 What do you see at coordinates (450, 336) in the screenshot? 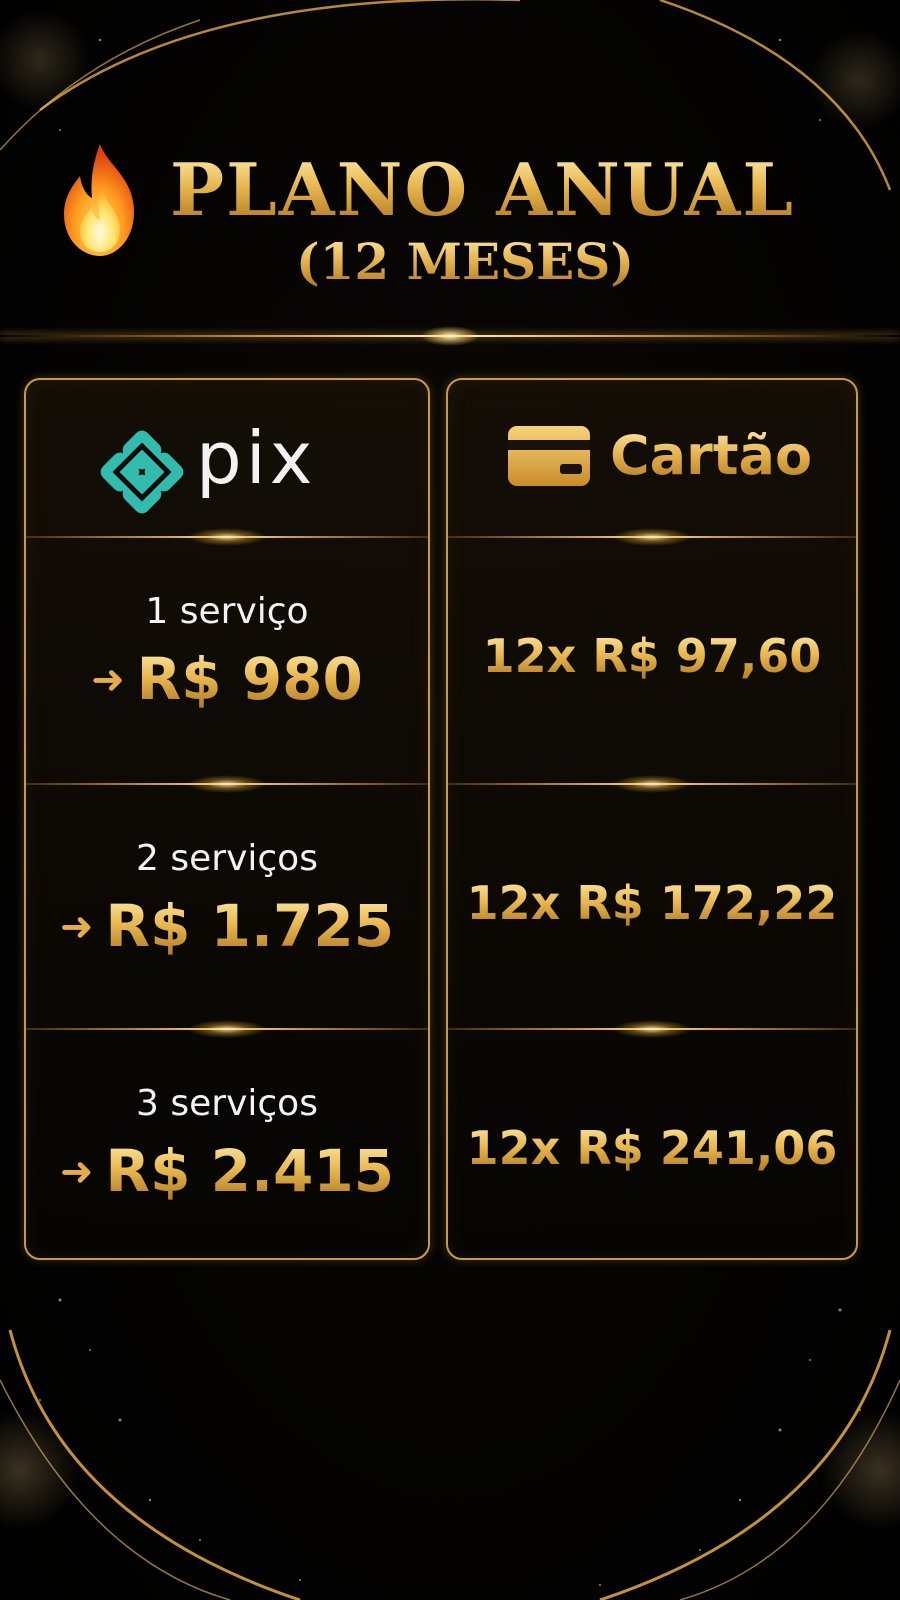
I see `divider-glow` at bounding box center [450, 336].